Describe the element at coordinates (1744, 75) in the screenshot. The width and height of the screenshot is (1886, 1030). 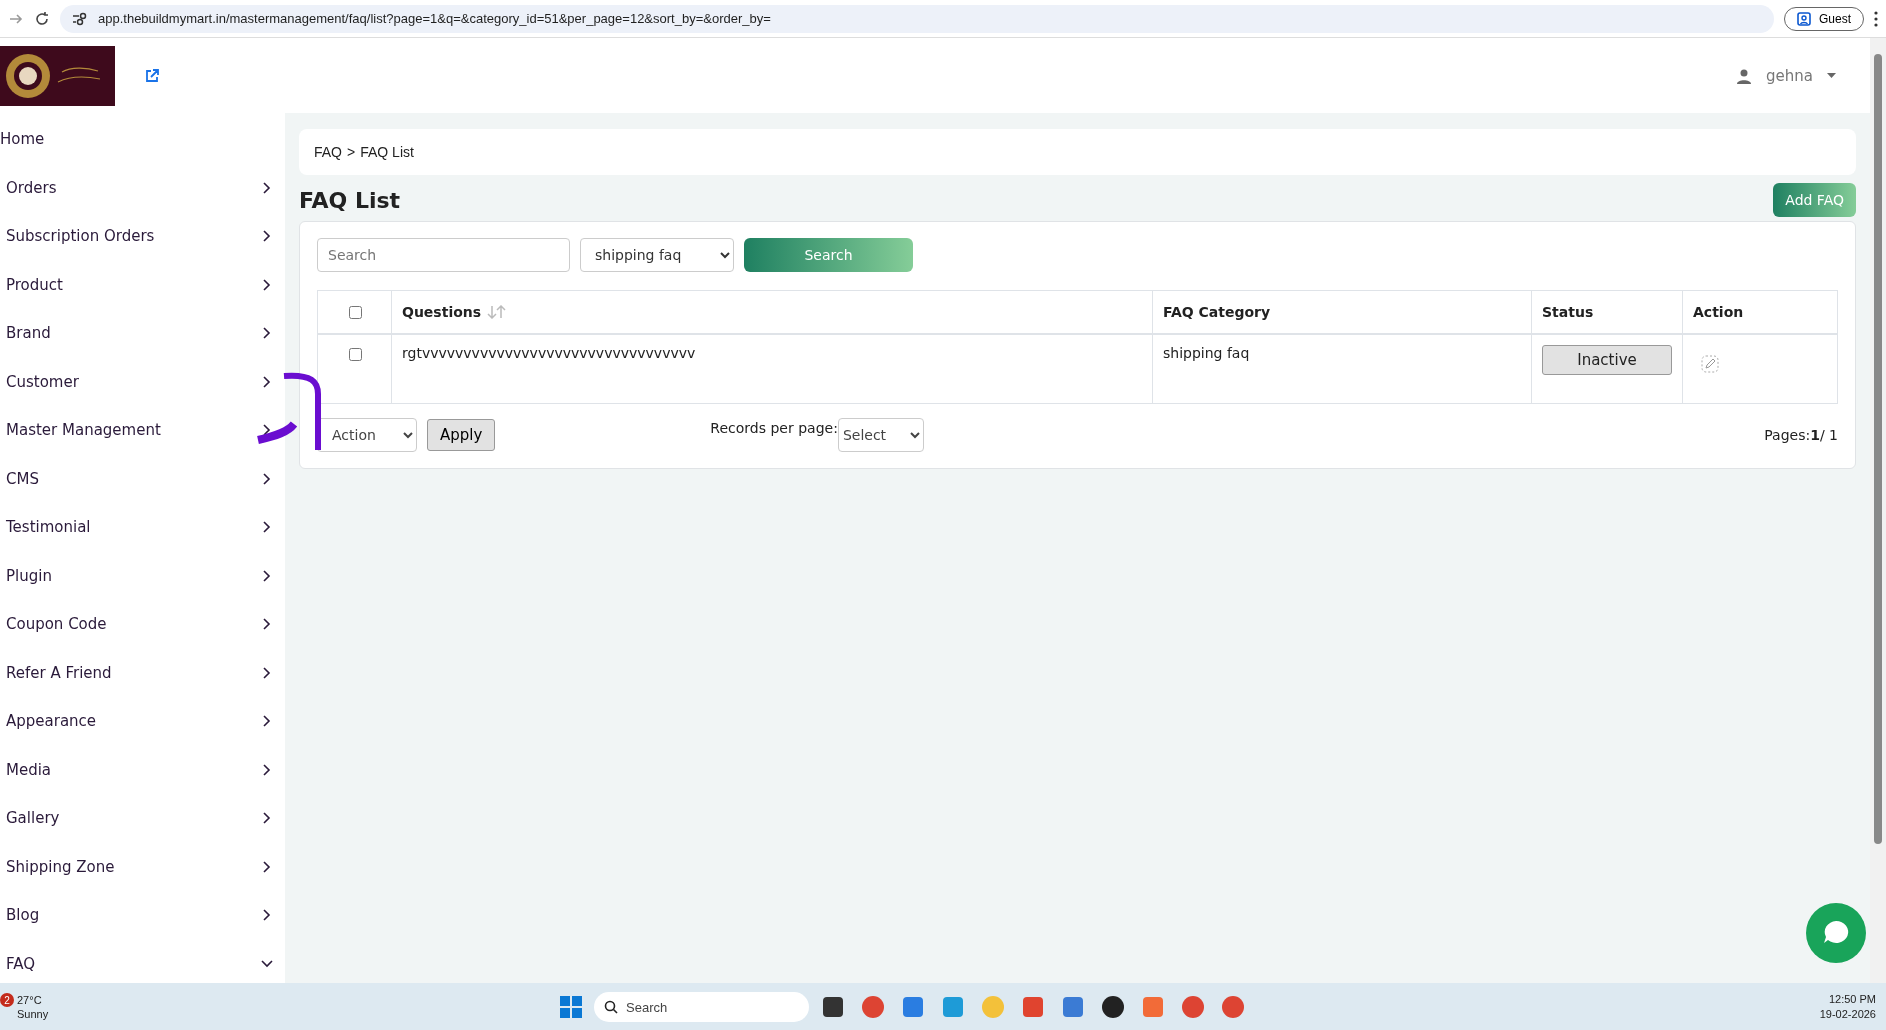
I see `user-icon` at that location.